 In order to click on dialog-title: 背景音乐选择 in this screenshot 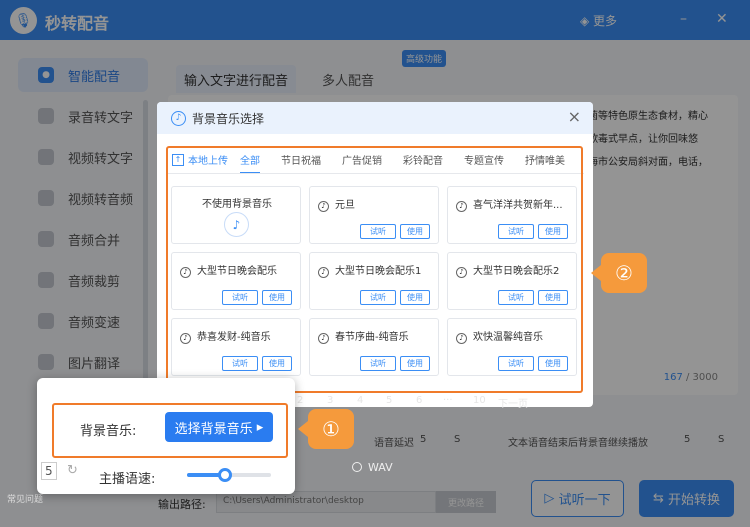, I will do `click(228, 118)`.